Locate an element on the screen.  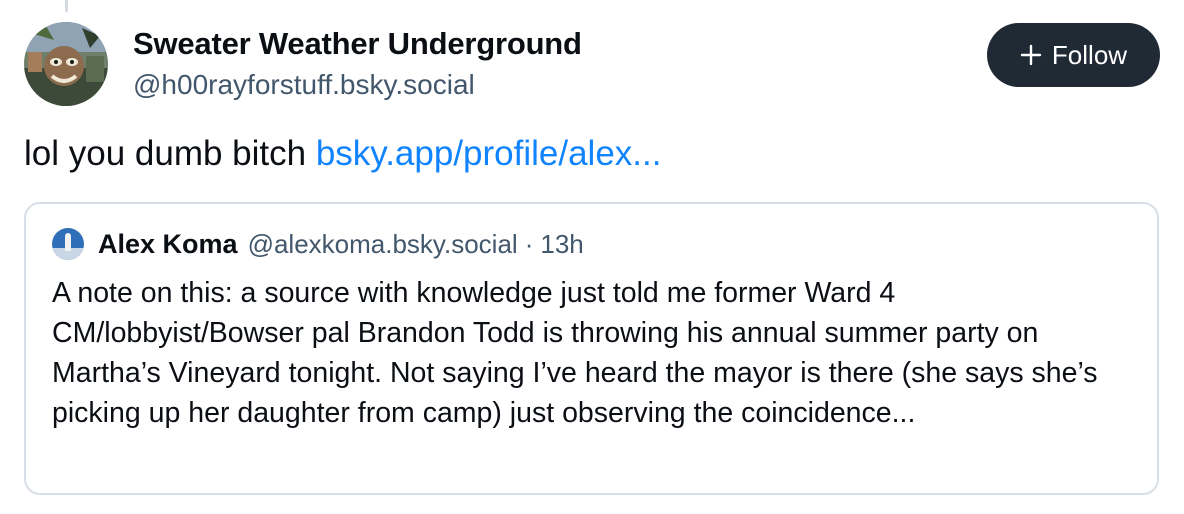
quote-header: Alex Koma @alexkoma.bsky.social · 13h is located at coordinates (318, 244).